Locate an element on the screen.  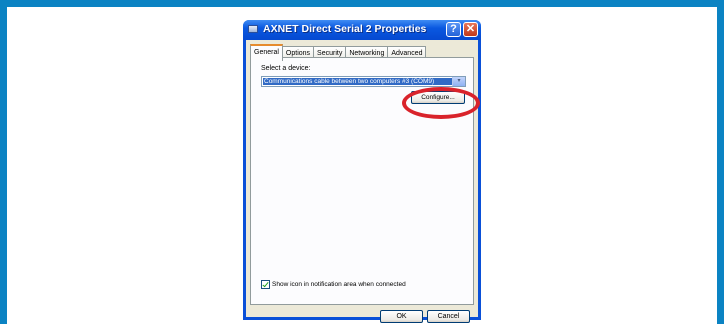
chevron-down-icon: ▾ is located at coordinates (458, 81).